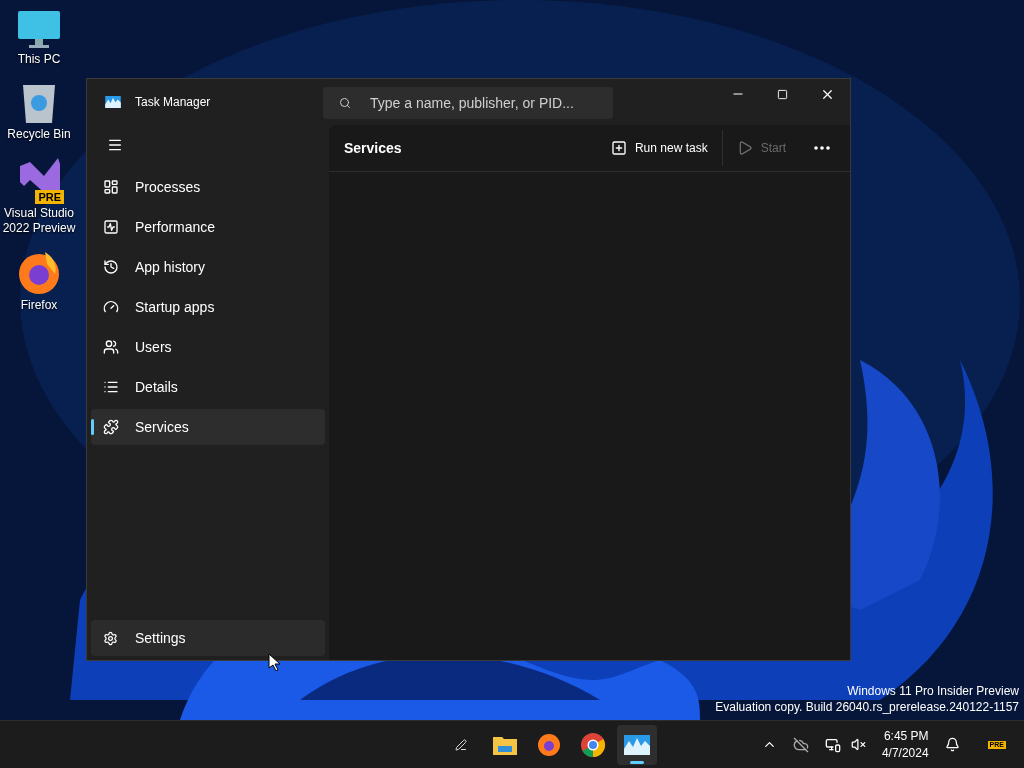 The width and height of the screenshot is (1024, 768). What do you see at coordinates (39, 221) in the screenshot?
I see `desktop-icon-label: Visual Studio 2022 Preview` at bounding box center [39, 221].